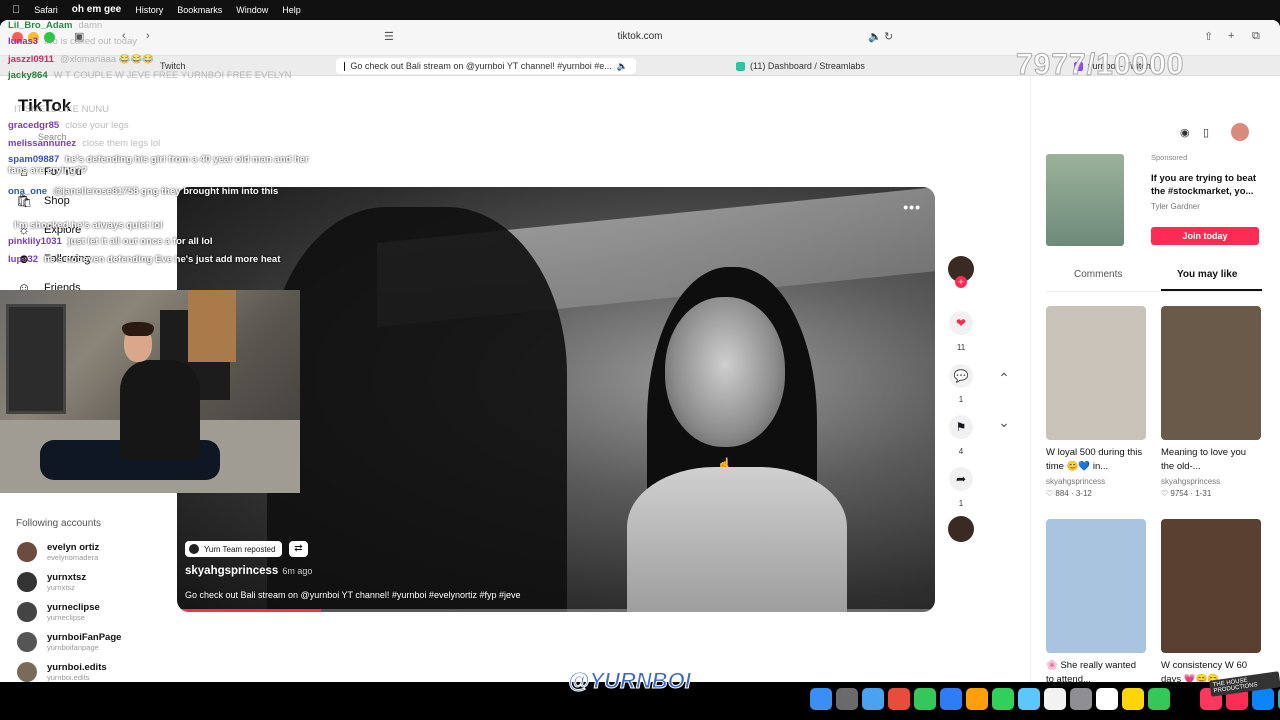 Image resolution: width=1280 pixels, height=720 pixels. What do you see at coordinates (1208, 36) in the screenshot?
I see `share-icon: ⇧` at bounding box center [1208, 36].